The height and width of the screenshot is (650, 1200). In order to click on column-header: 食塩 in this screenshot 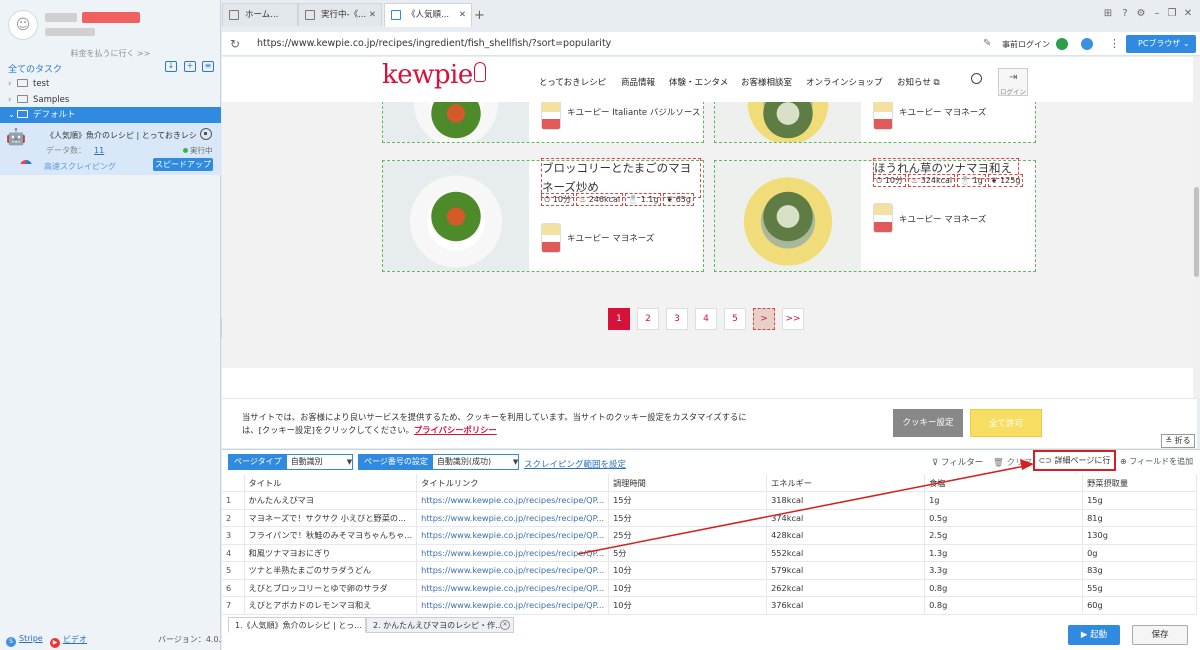, I will do `click(1004, 483)`.